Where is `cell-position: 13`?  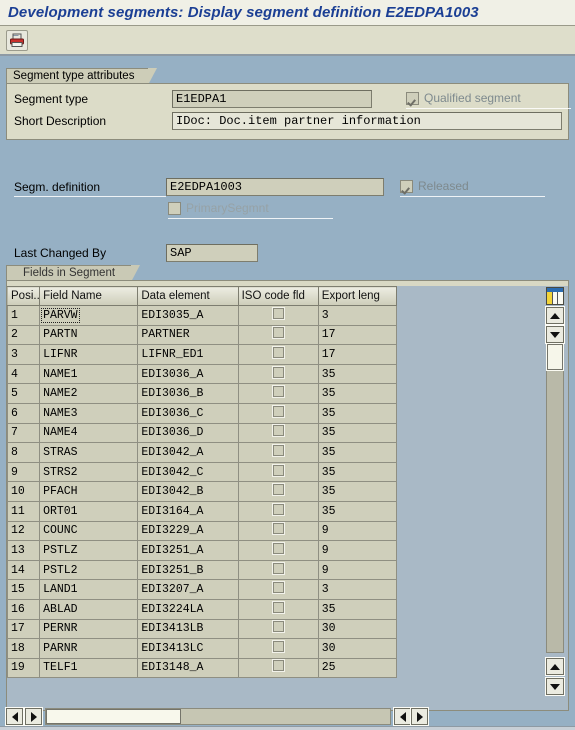 cell-position: 13 is located at coordinates (24, 550).